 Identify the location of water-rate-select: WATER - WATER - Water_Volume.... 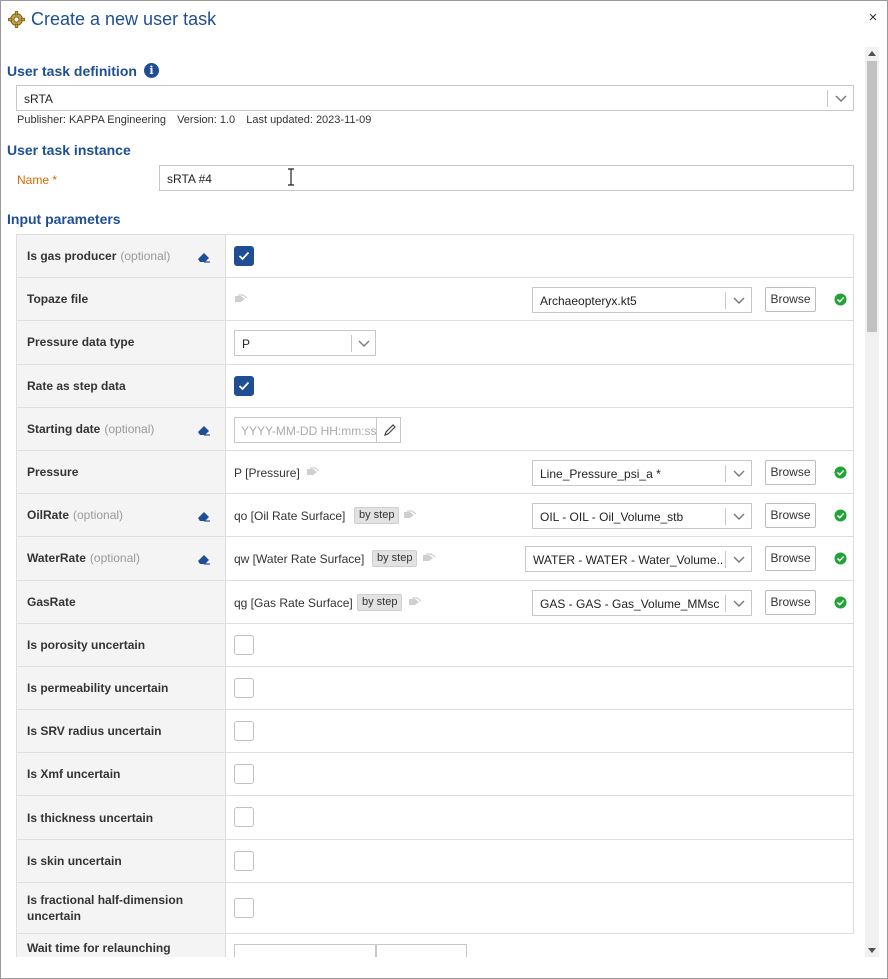
(638, 559).